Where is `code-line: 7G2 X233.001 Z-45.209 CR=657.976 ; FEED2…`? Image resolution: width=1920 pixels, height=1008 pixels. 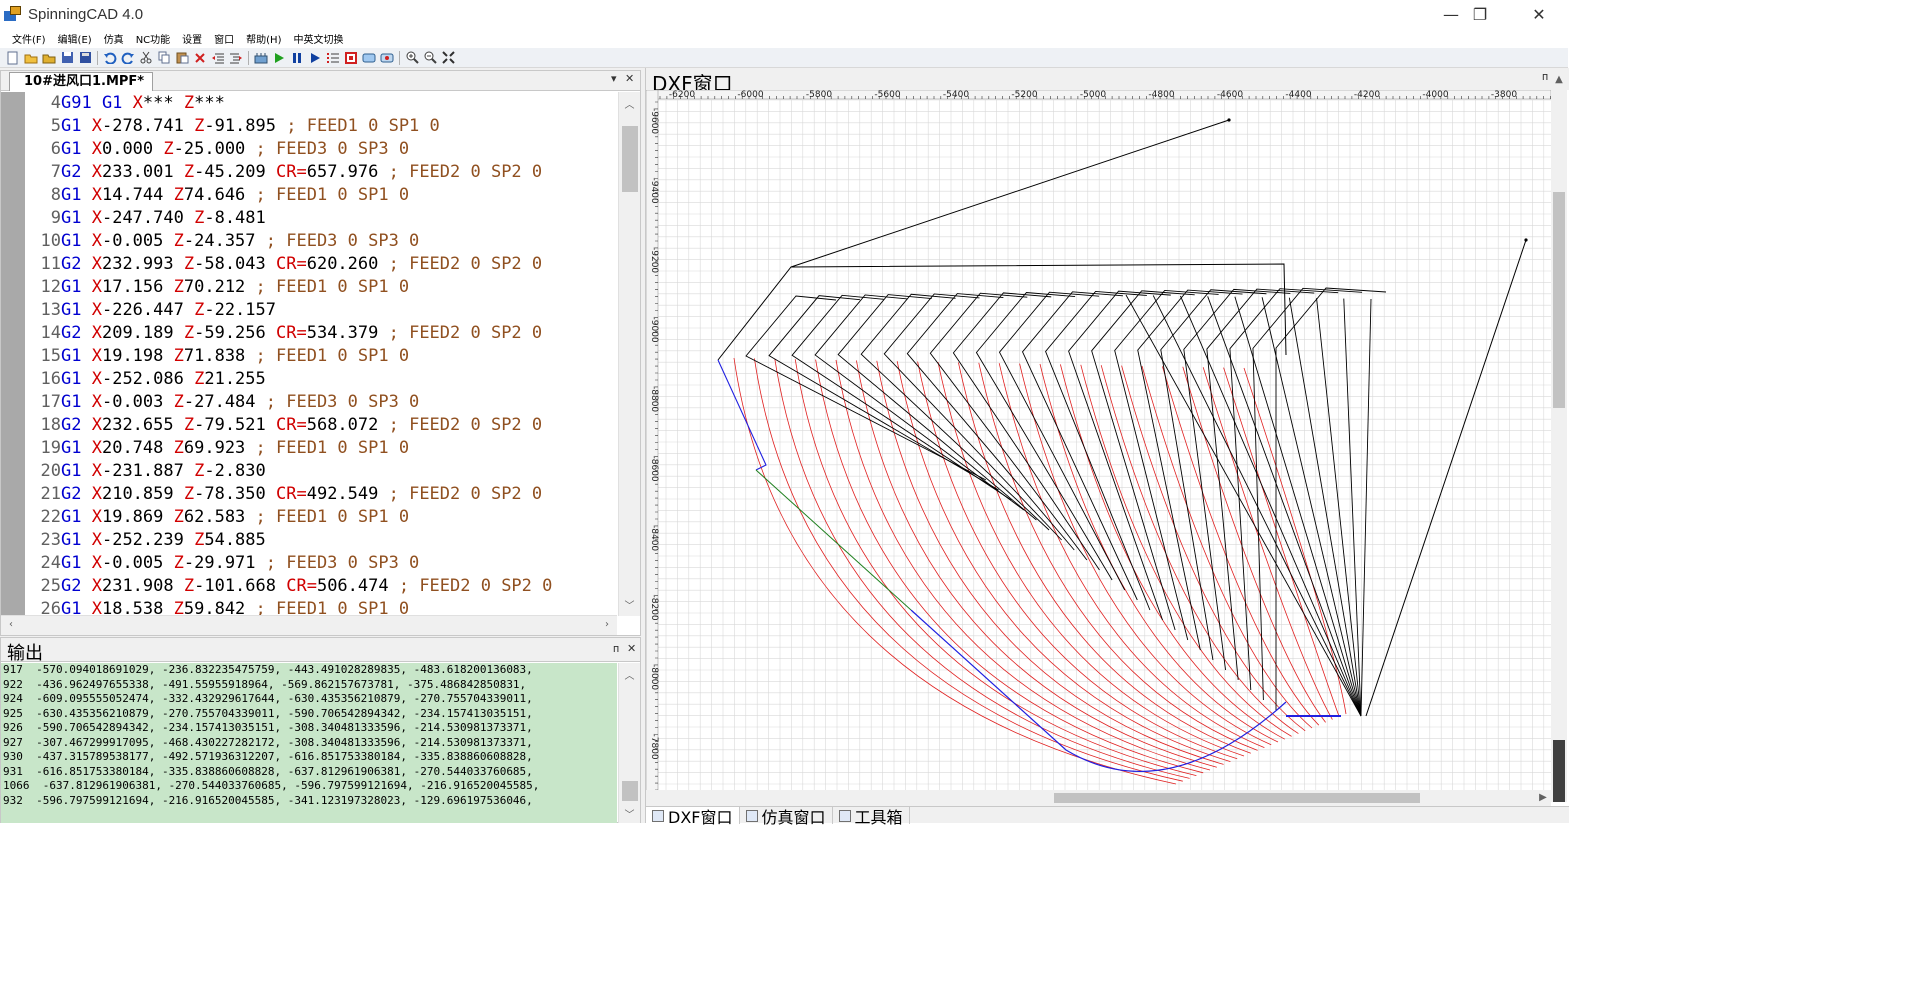 code-line: 7G2 X233.001 Z-45.209 CR=657.976 ; FEED2… is located at coordinates (321, 172).